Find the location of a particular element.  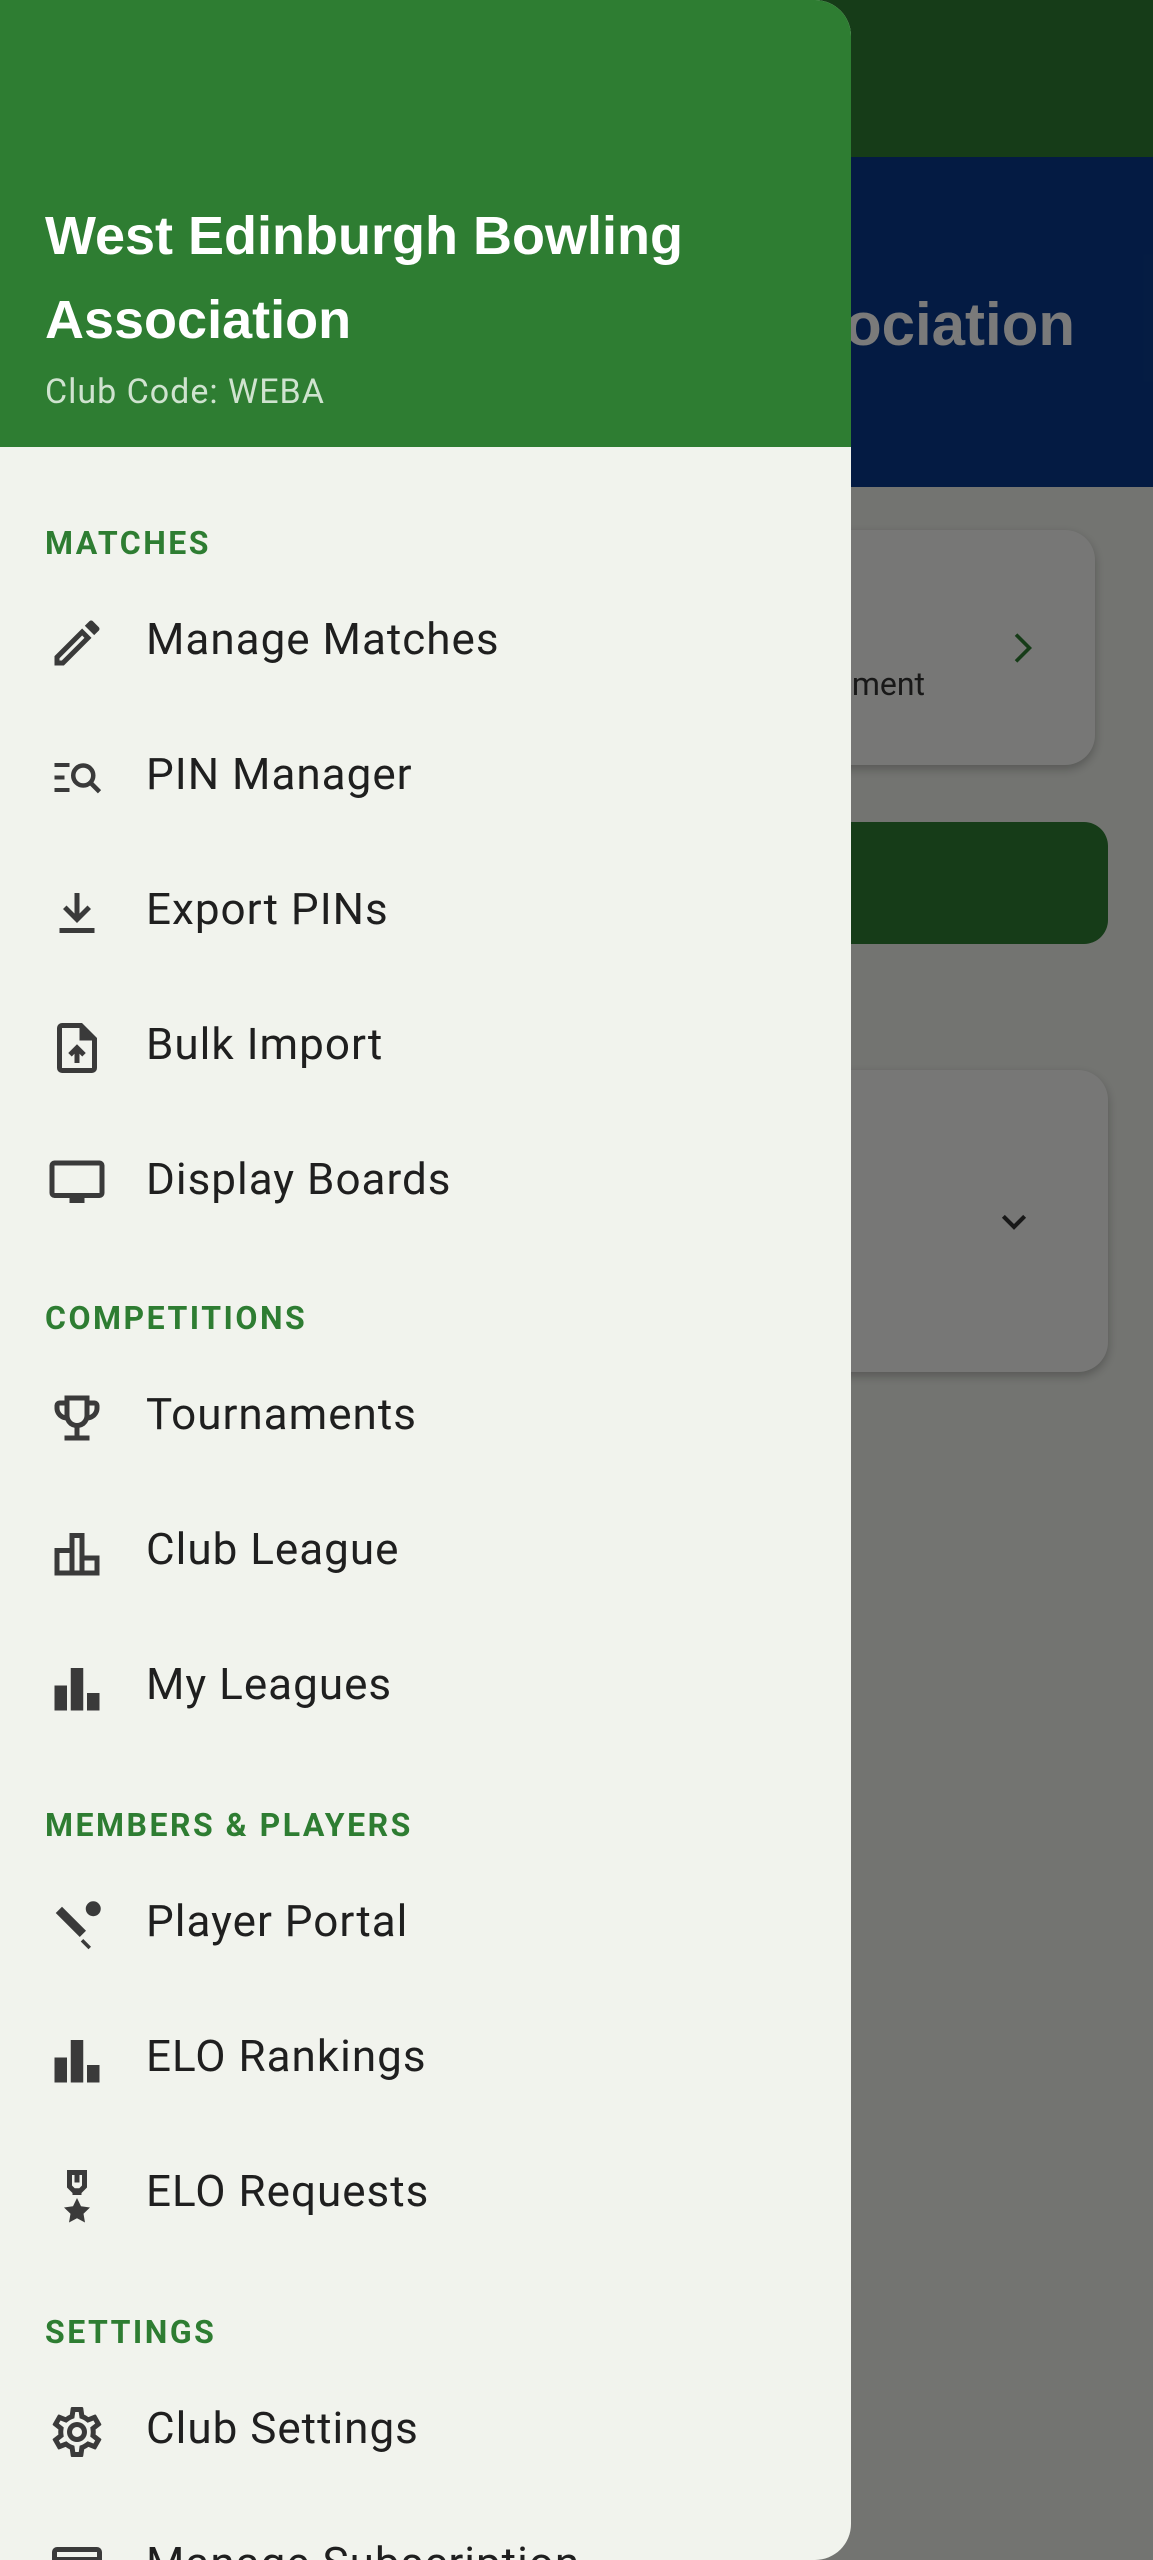

section-label-settings: SETTINGS is located at coordinates (131, 2332).